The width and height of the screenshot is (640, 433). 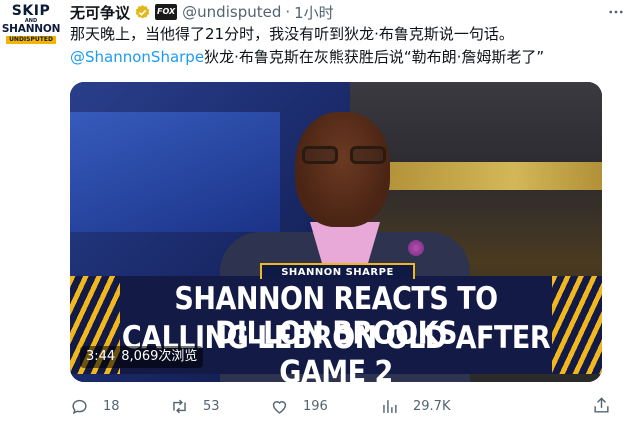 What do you see at coordinates (374, 57) in the screenshot?
I see `tweet-text-rest: 狄龙·布鲁克斯在灰熊获胜后说“勒布朗·詹姆斯老了”` at bounding box center [374, 57].